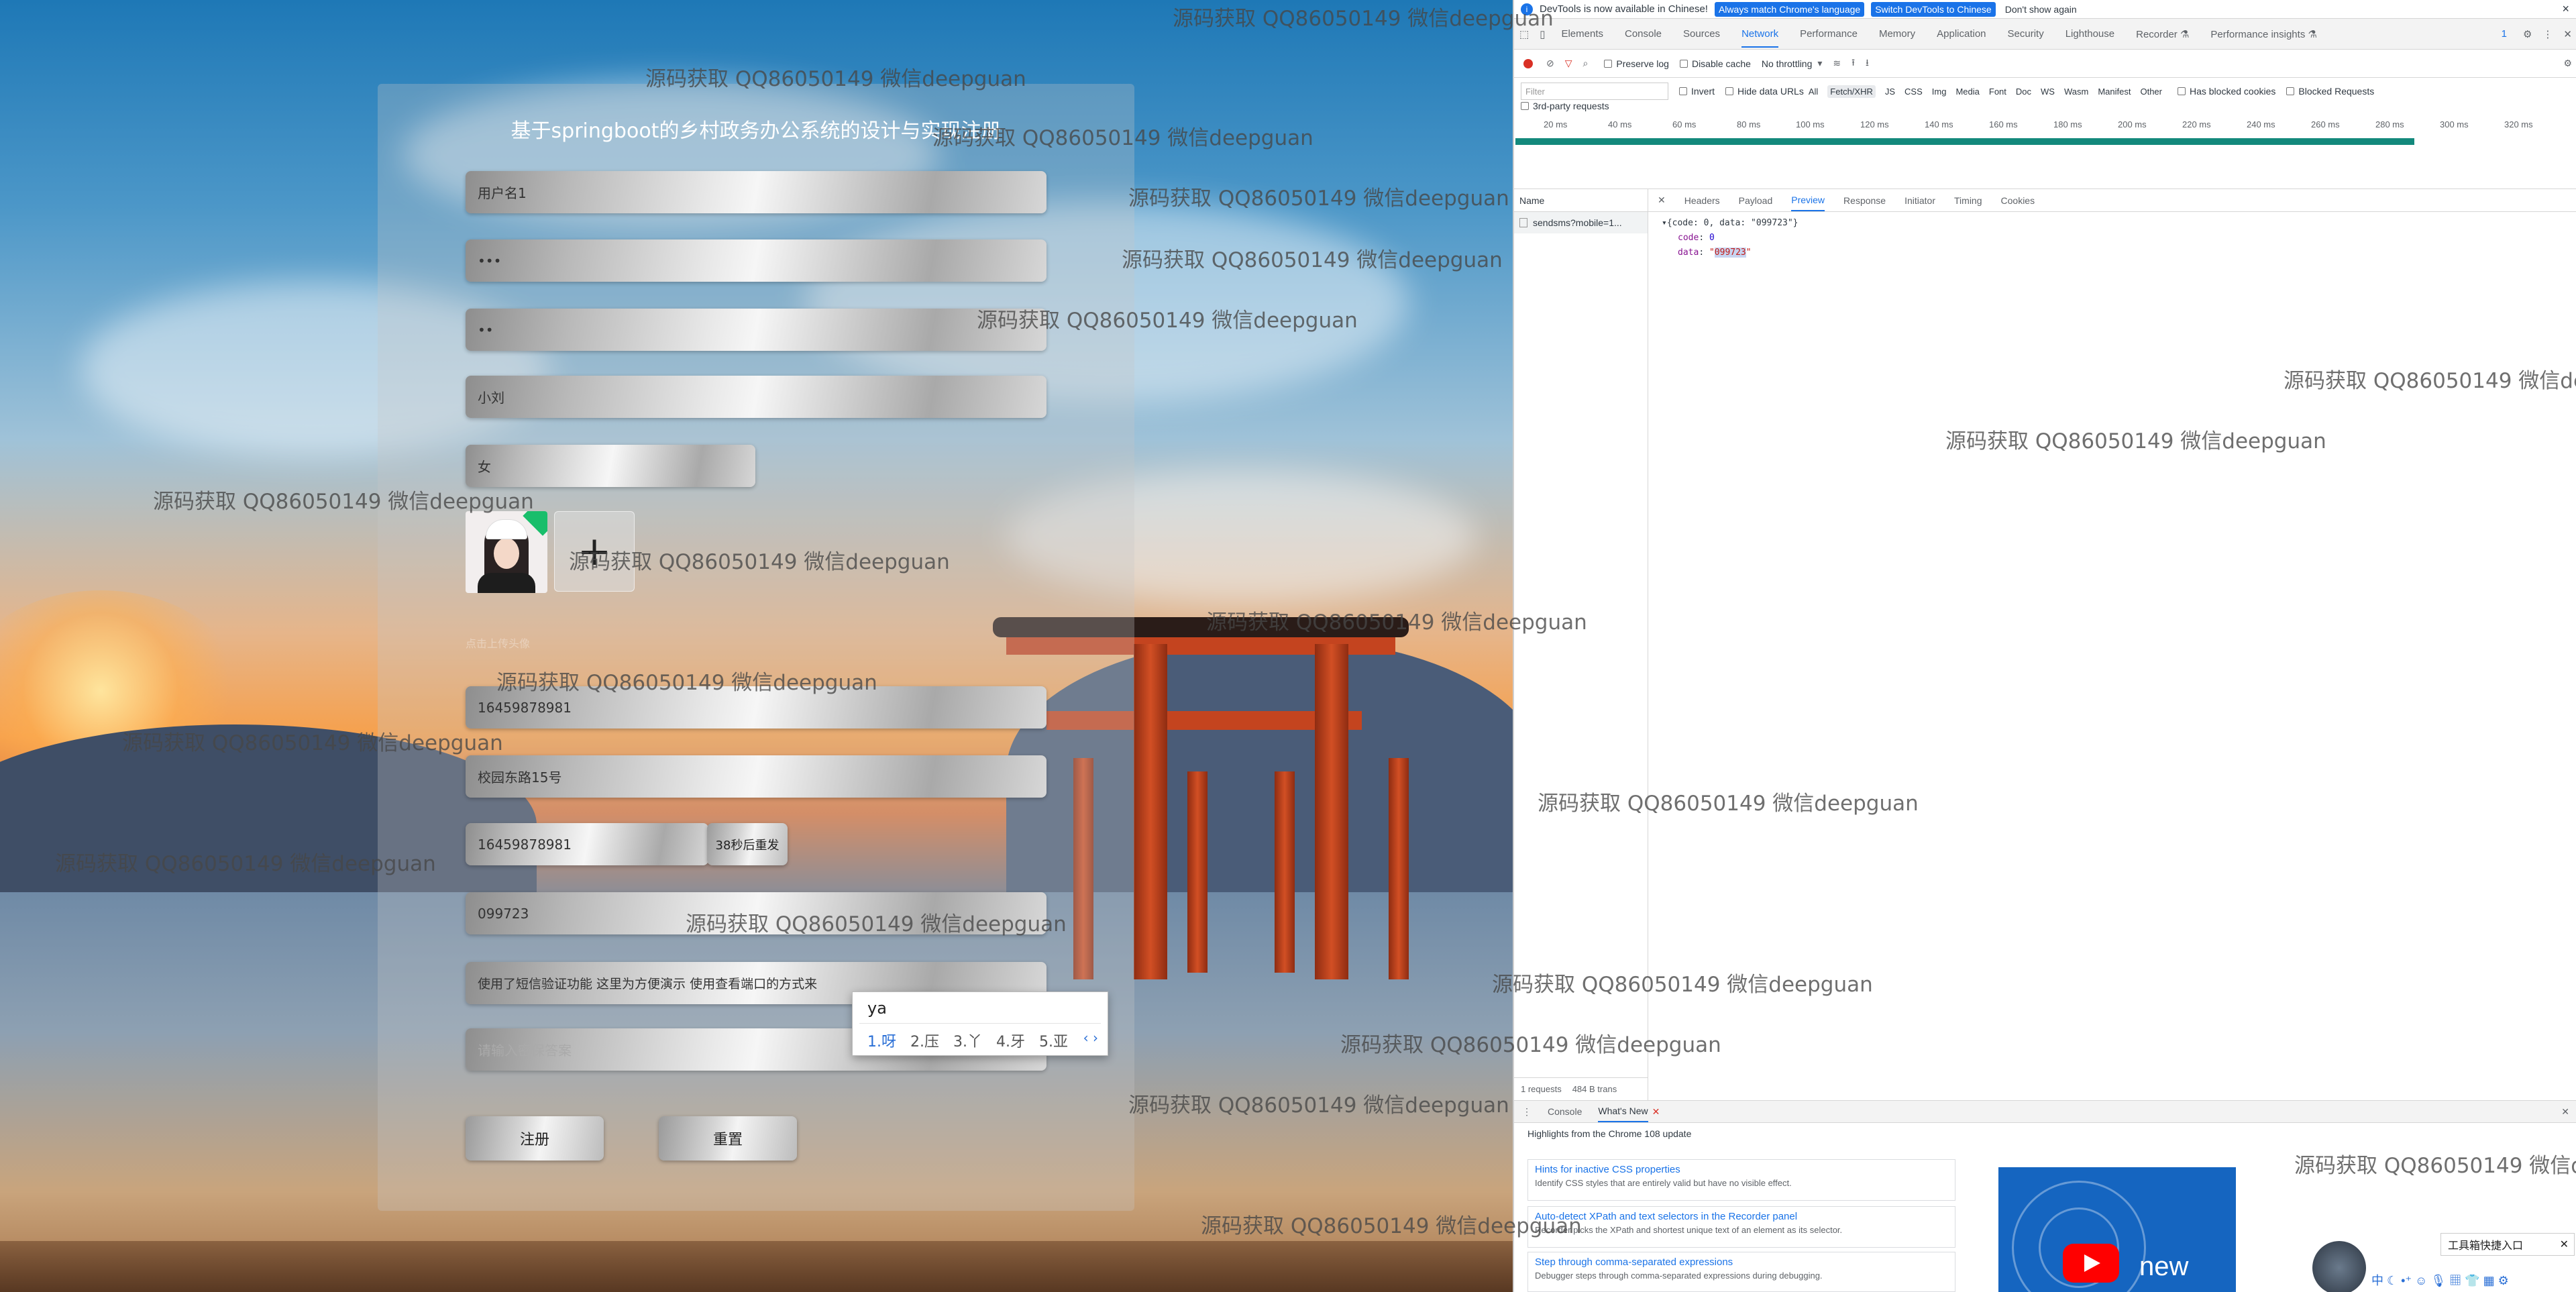 Image resolution: width=2576 pixels, height=1292 pixels. What do you see at coordinates (1789, 9) in the screenshot?
I see `match-language-button: Always match Chrome's language` at bounding box center [1789, 9].